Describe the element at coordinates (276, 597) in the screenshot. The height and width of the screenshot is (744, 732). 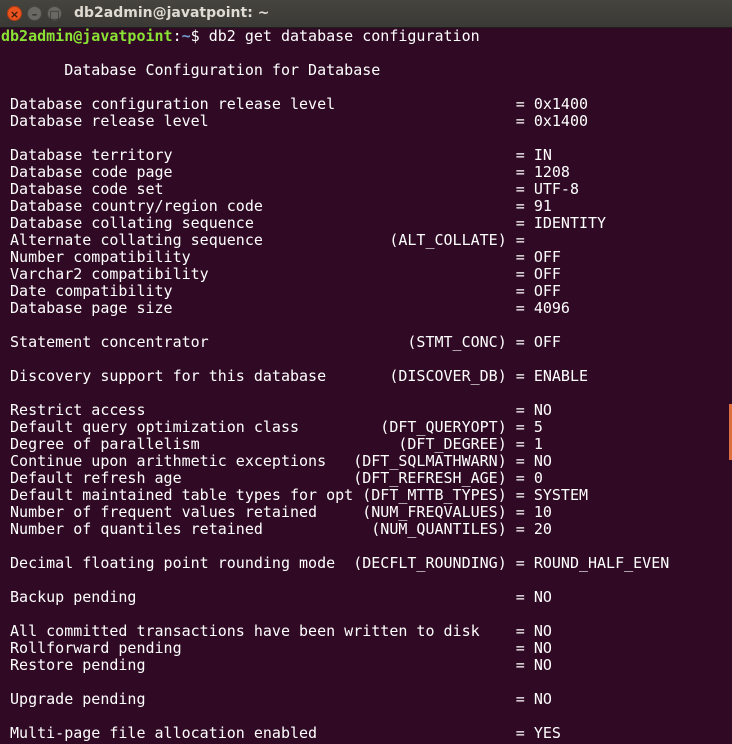
I see `output-line: Backup pending = NO` at that location.